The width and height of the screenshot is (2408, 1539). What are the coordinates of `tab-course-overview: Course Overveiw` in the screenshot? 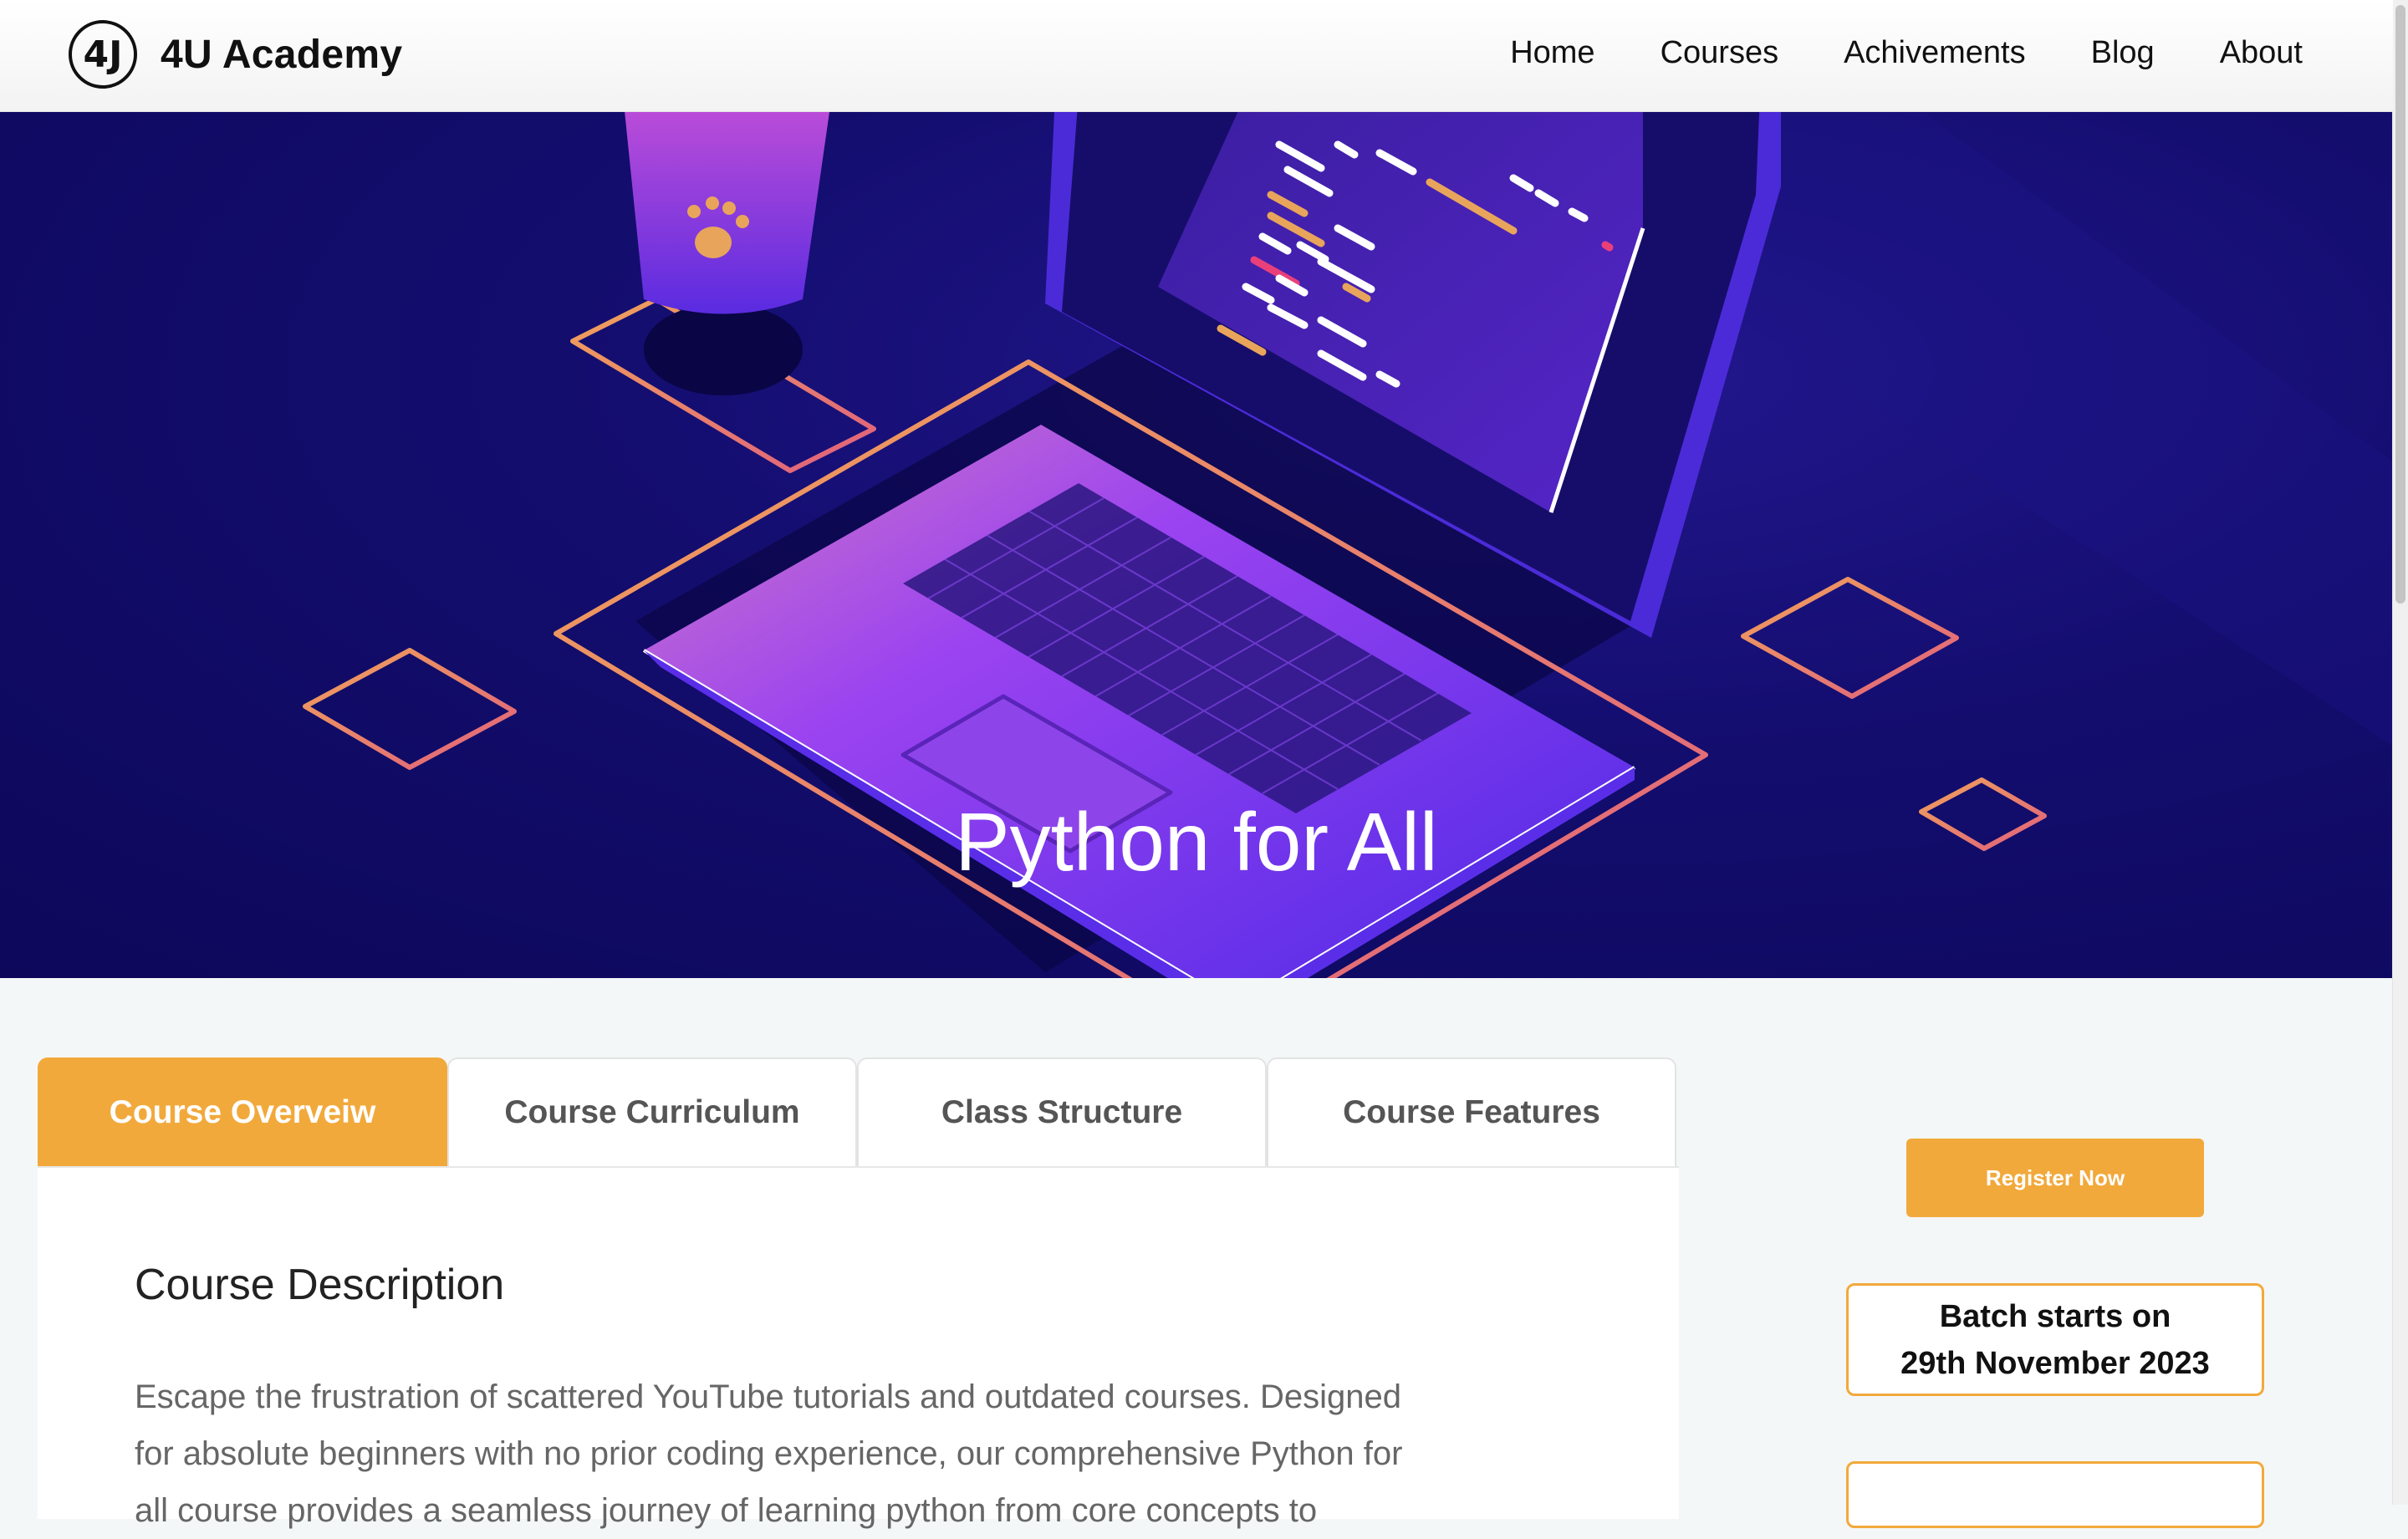 It's located at (242, 1111).